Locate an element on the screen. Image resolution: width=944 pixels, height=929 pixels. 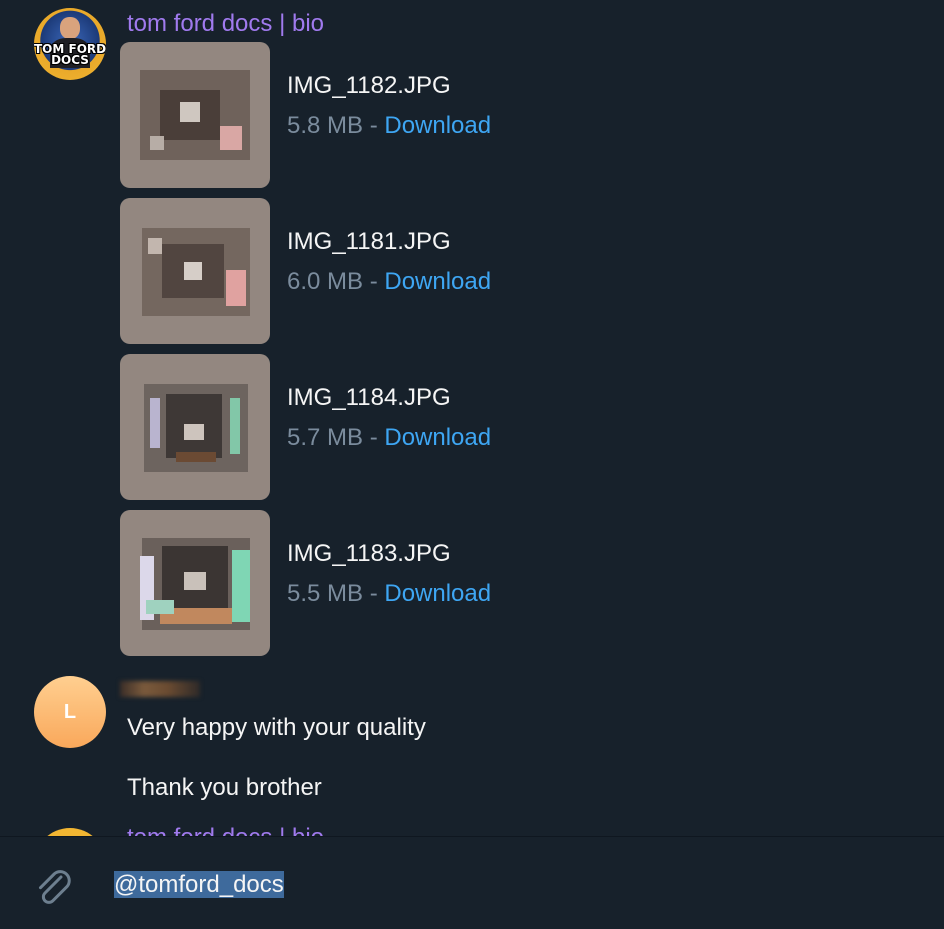
user-avatar: L is located at coordinates (70, 712).